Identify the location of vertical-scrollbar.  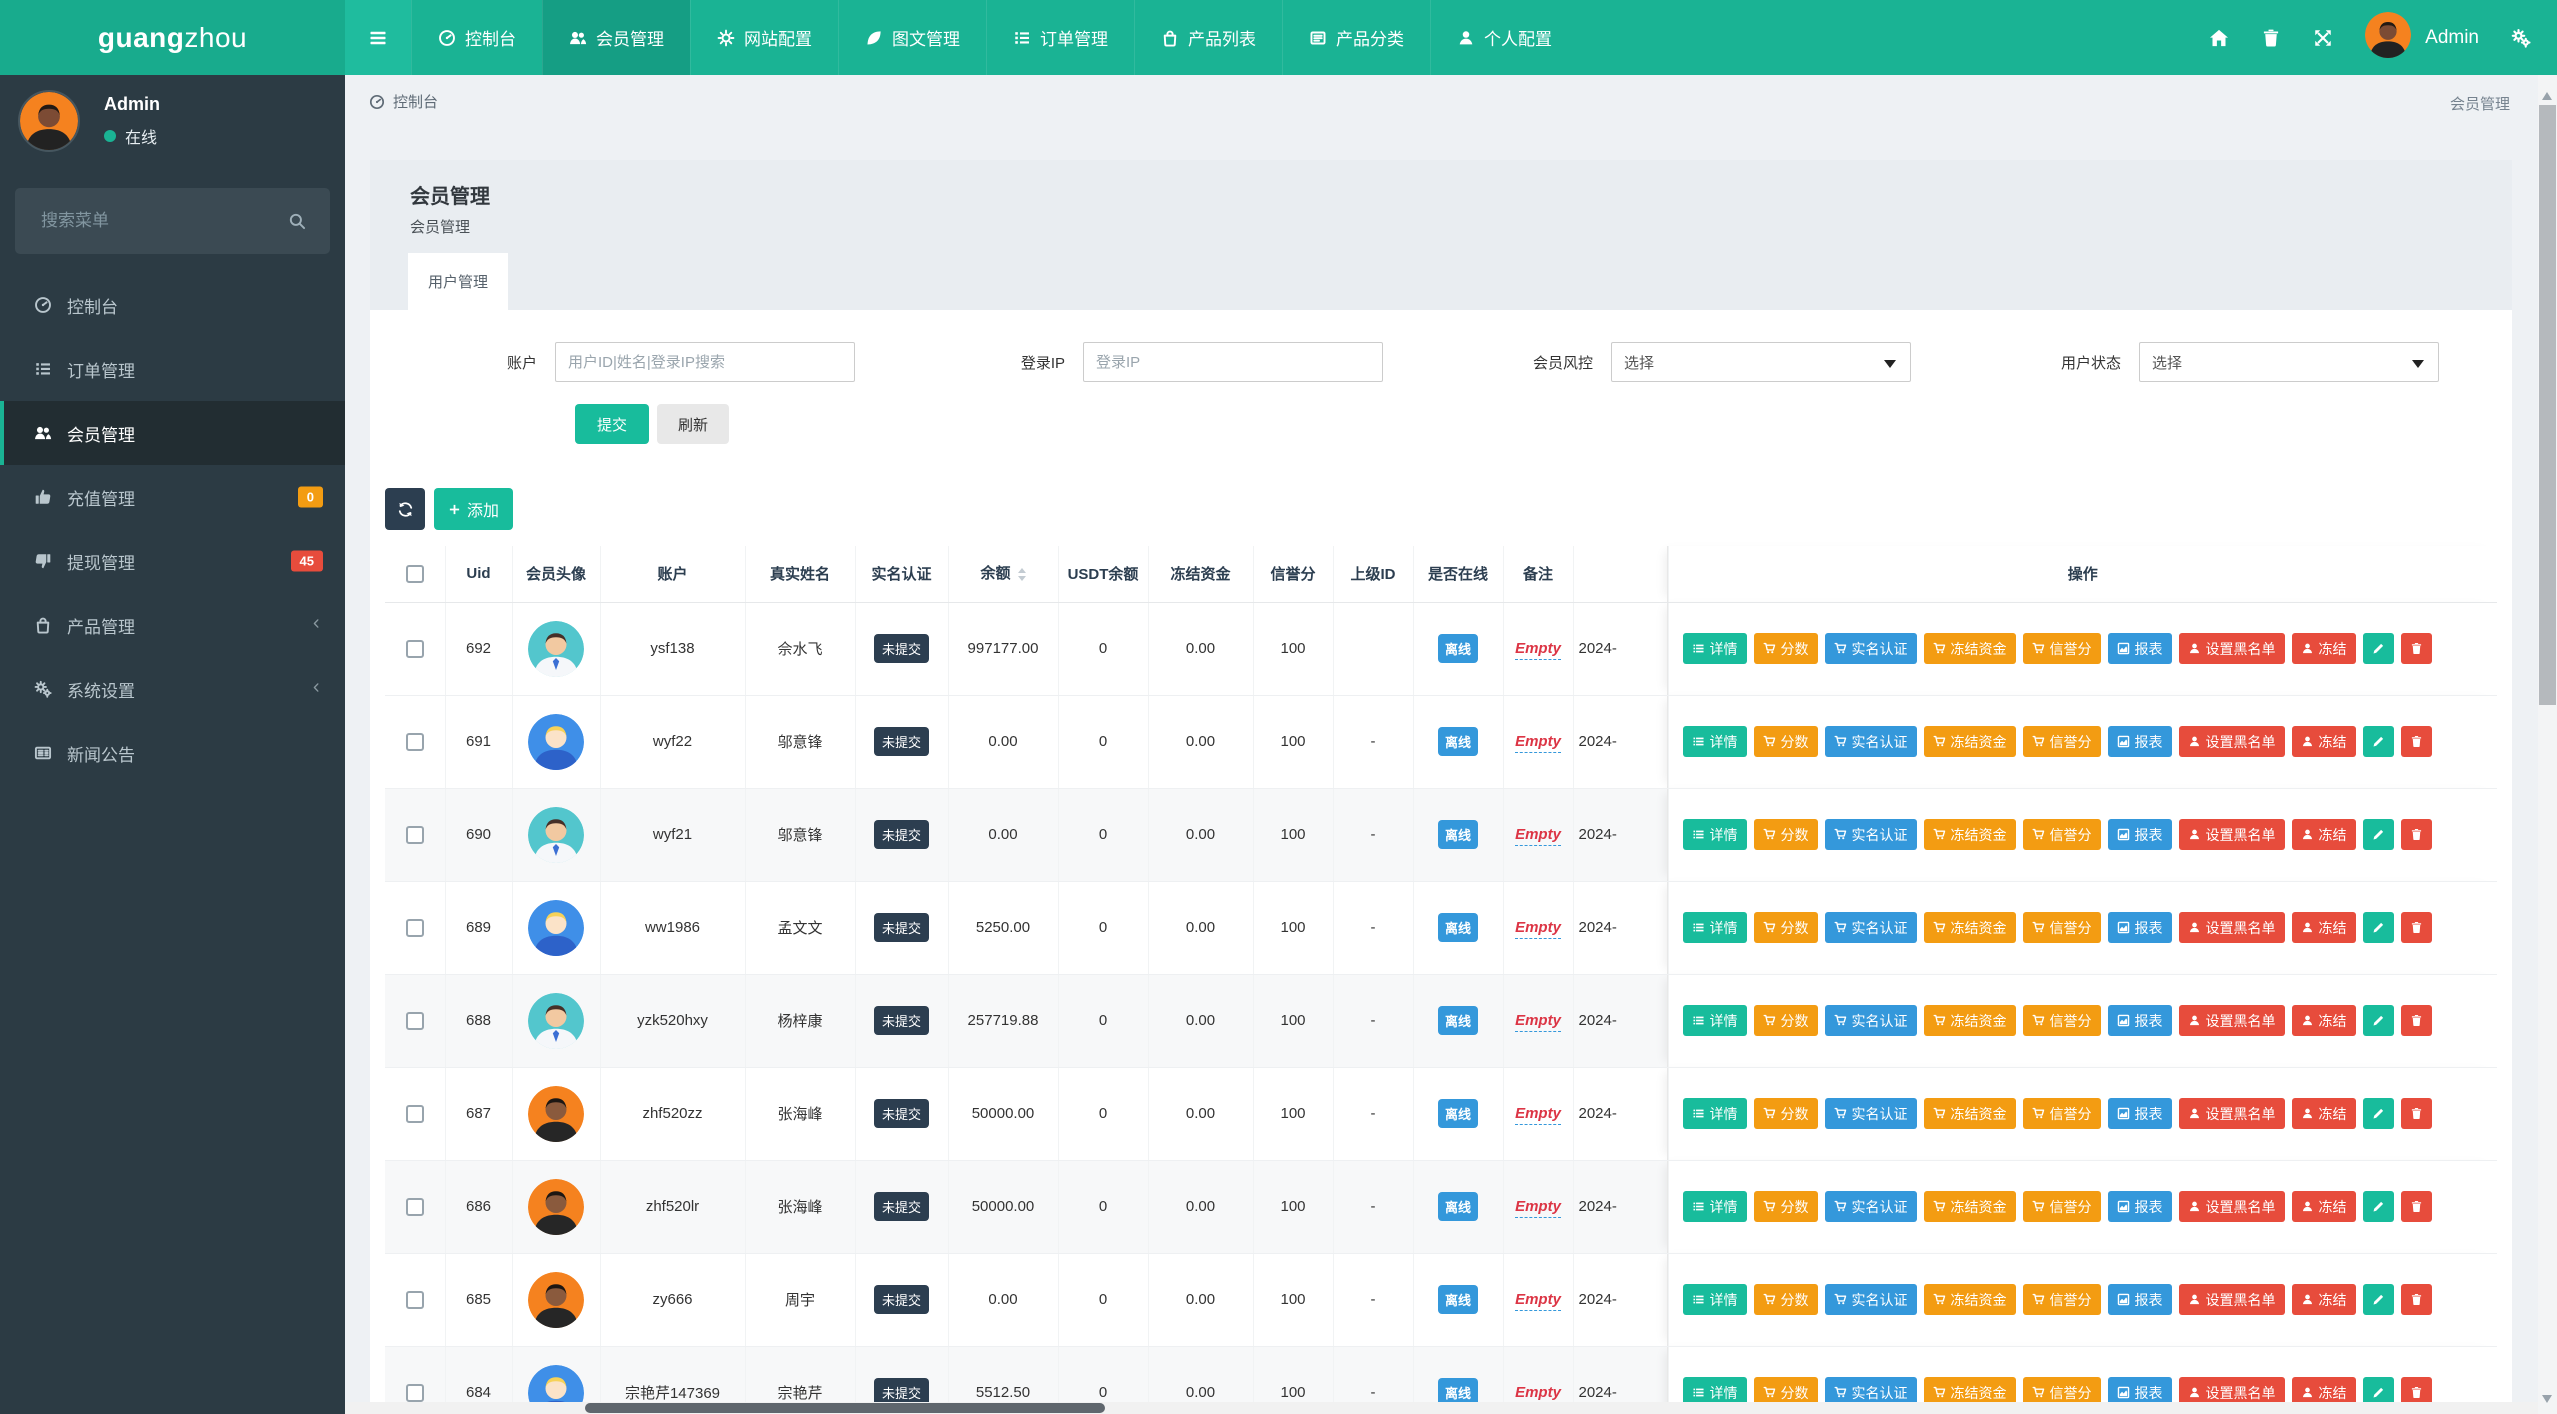
(2547, 744).